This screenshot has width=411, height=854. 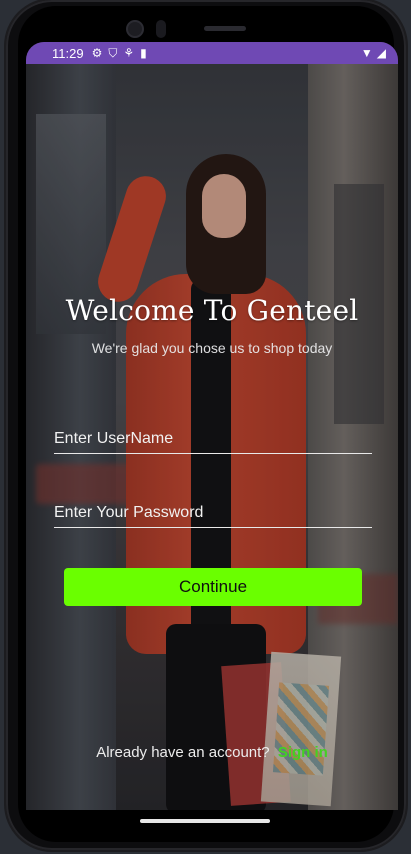 I want to click on signal-icon: ◢, so click(x=381, y=53).